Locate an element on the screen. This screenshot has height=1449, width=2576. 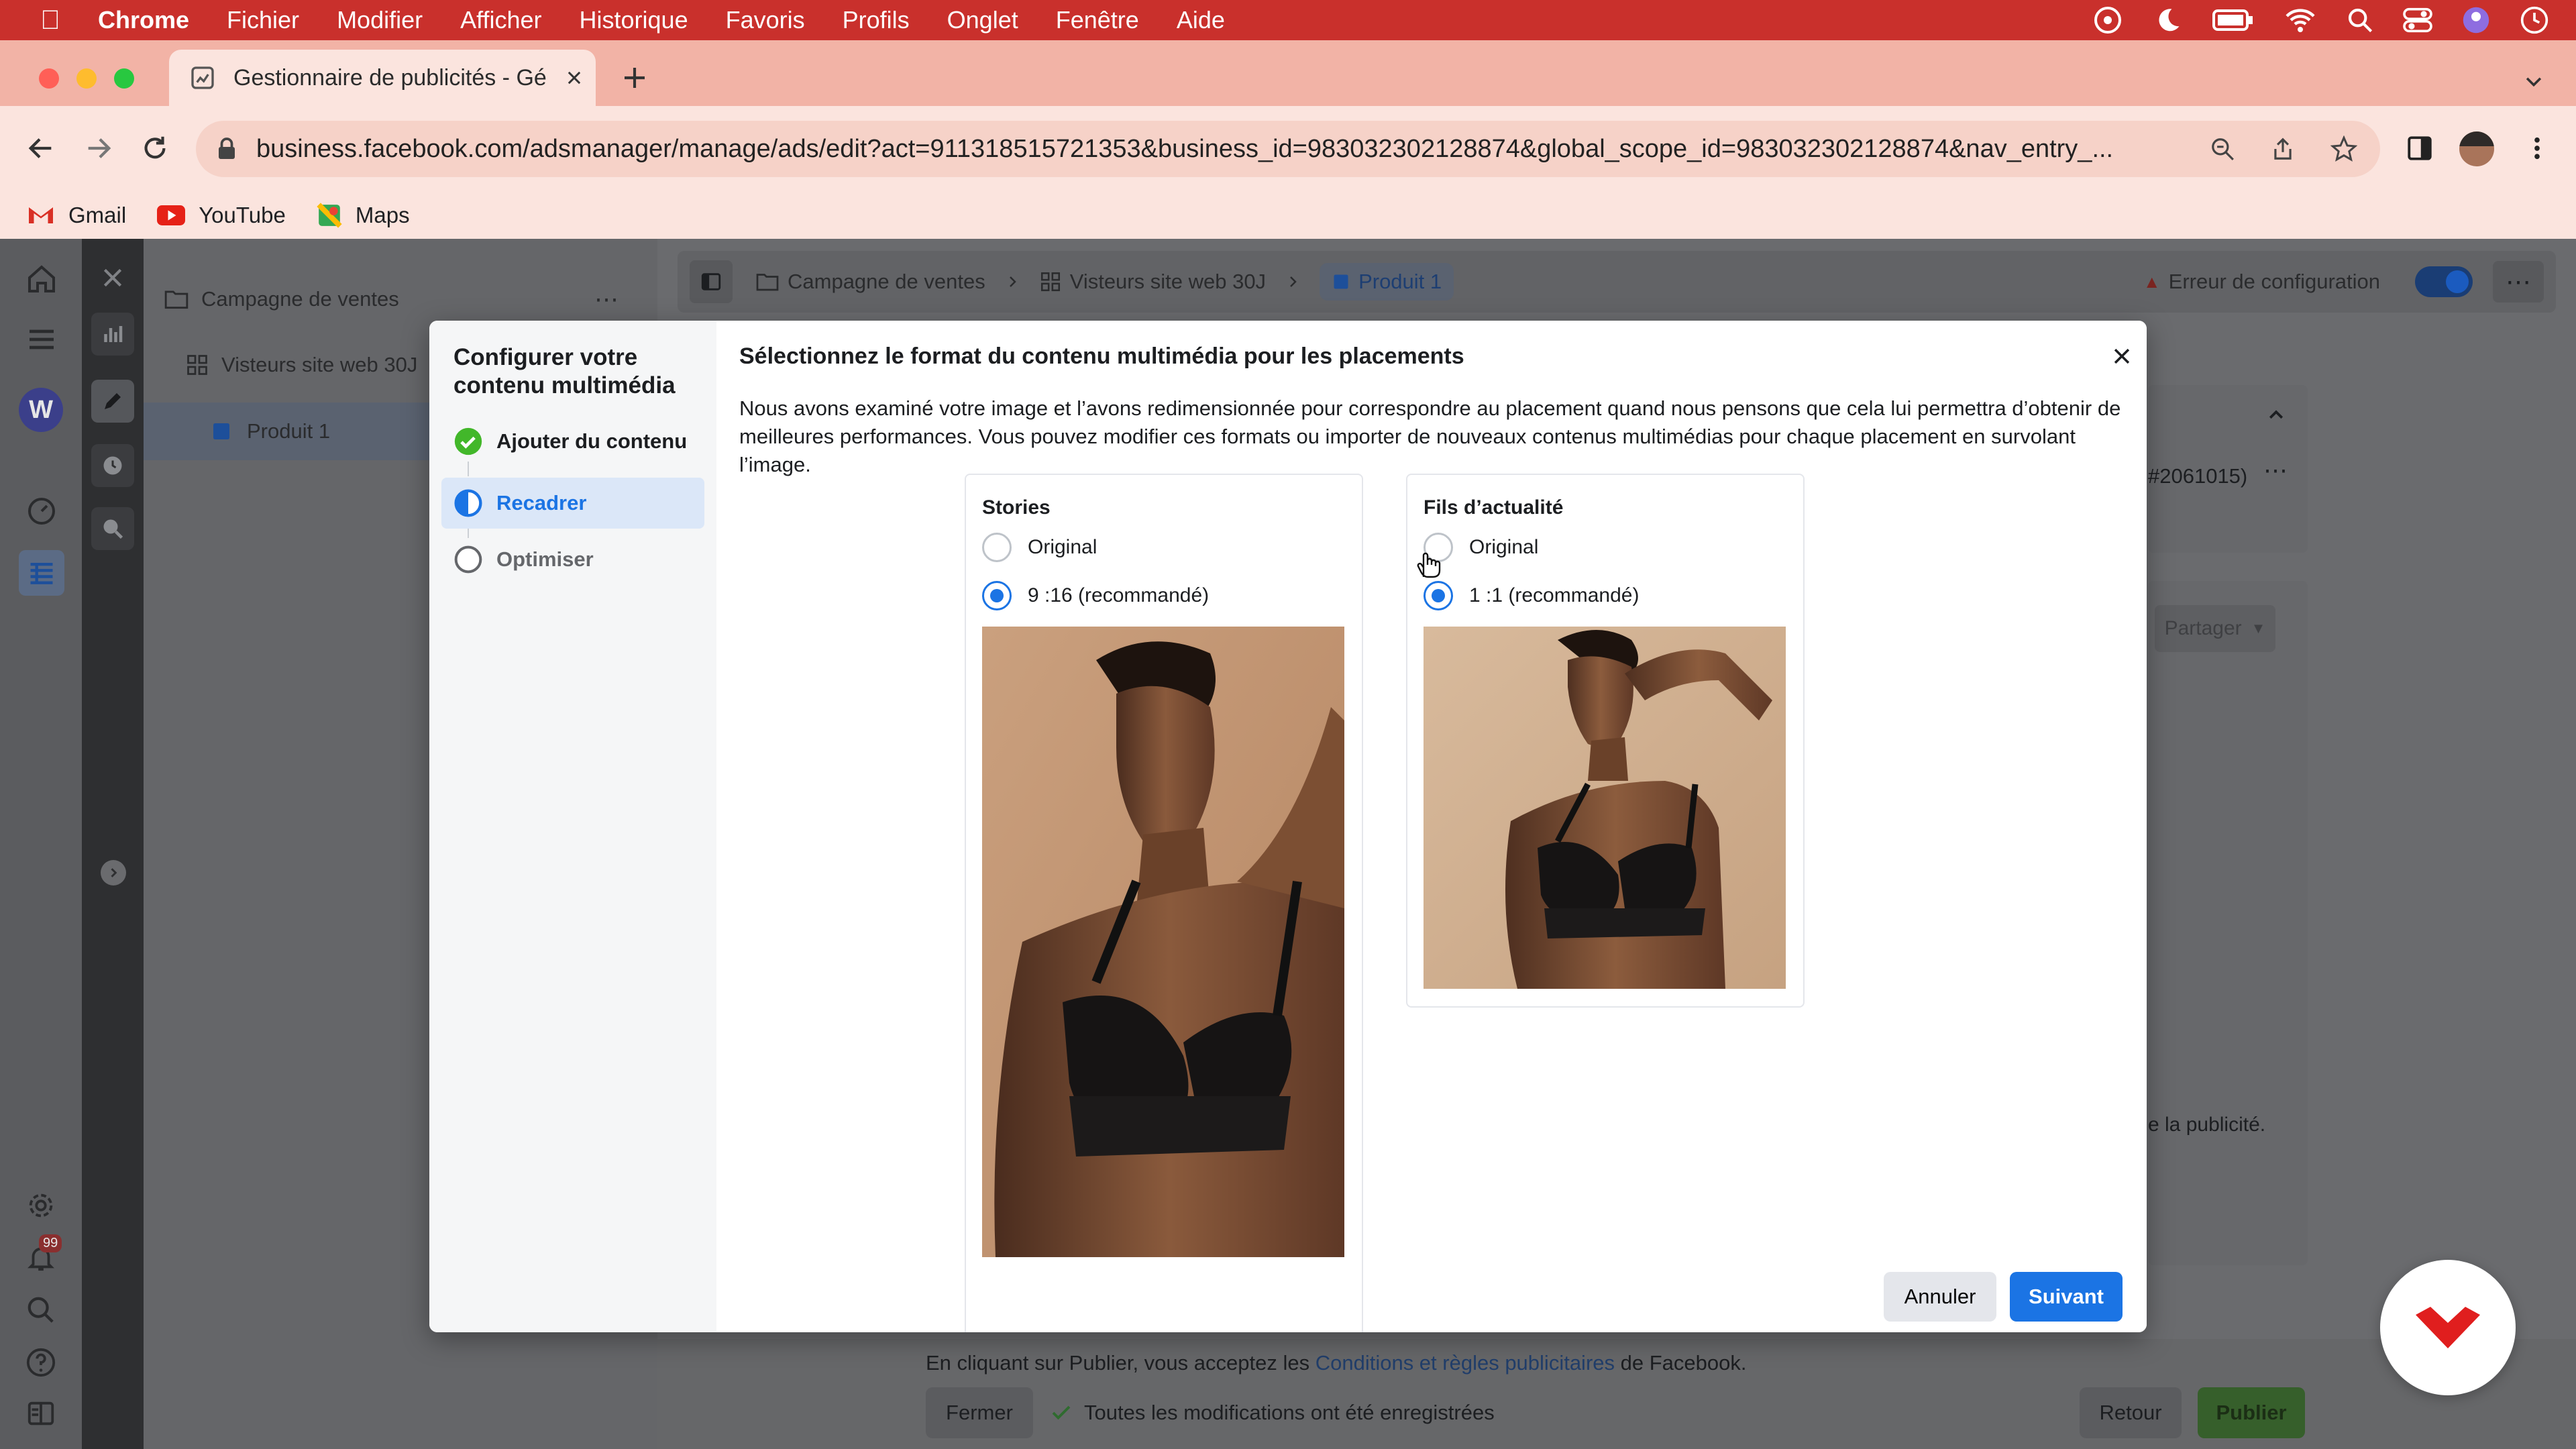
history-tool is located at coordinates (112, 465).